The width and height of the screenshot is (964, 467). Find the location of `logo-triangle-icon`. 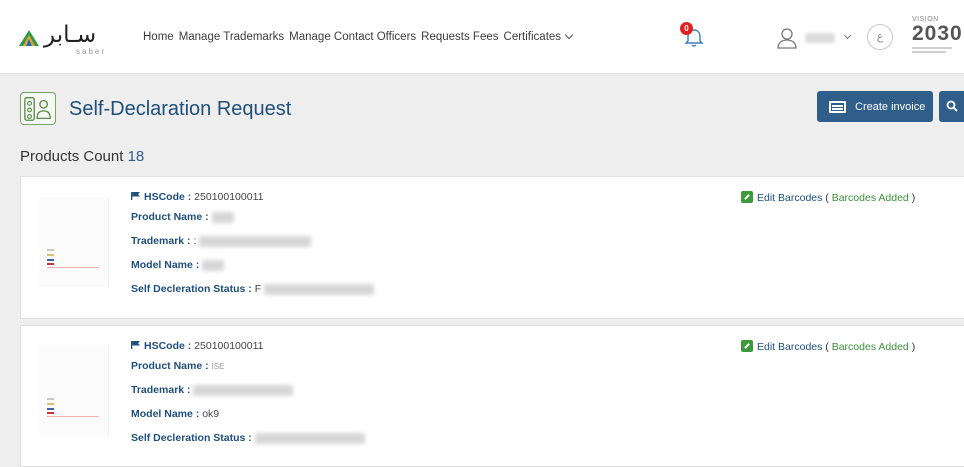

logo-triangle-icon is located at coordinates (29, 38).